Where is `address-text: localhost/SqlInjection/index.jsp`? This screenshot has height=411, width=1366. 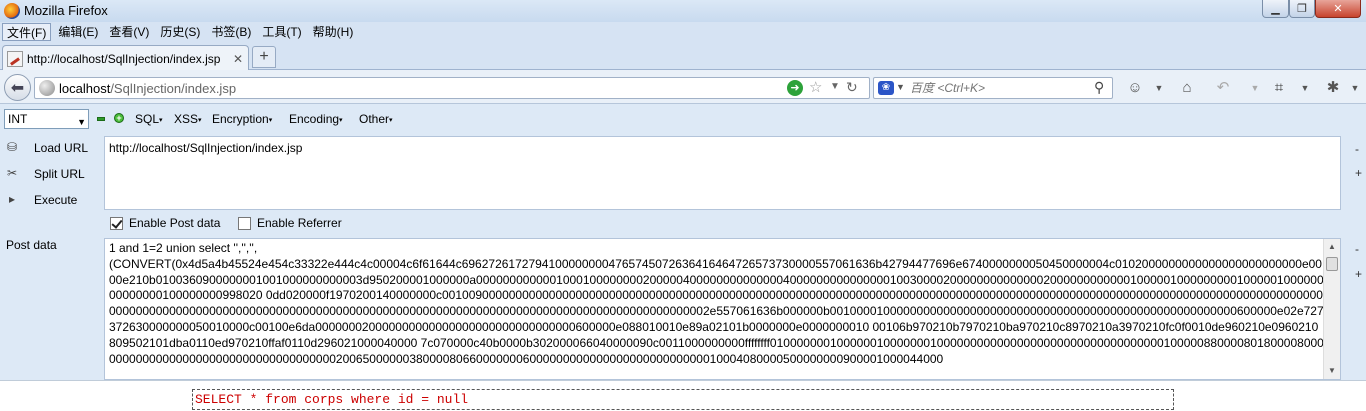 address-text: localhost/SqlInjection/index.jsp is located at coordinates (147, 88).